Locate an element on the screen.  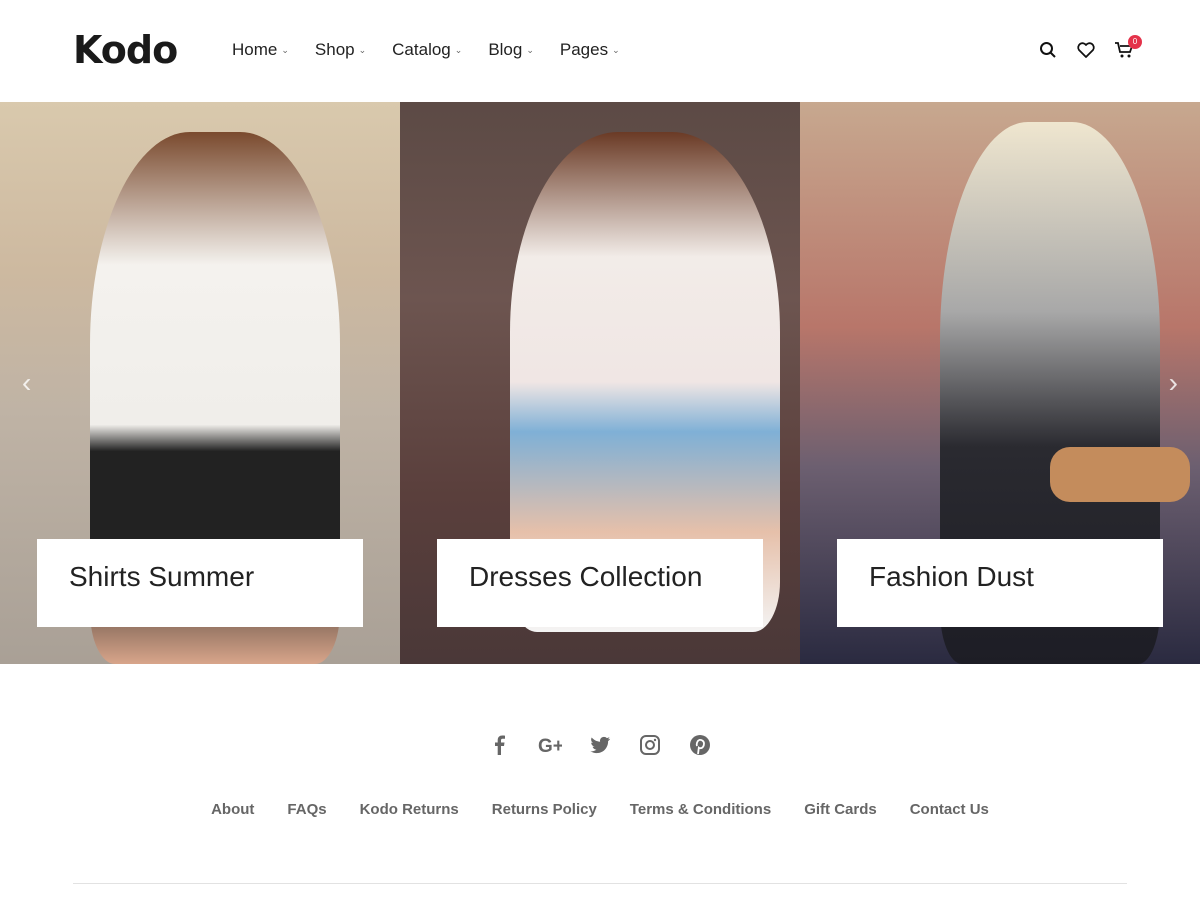
cart-count-badge: 0 is located at coordinates (1135, 42).